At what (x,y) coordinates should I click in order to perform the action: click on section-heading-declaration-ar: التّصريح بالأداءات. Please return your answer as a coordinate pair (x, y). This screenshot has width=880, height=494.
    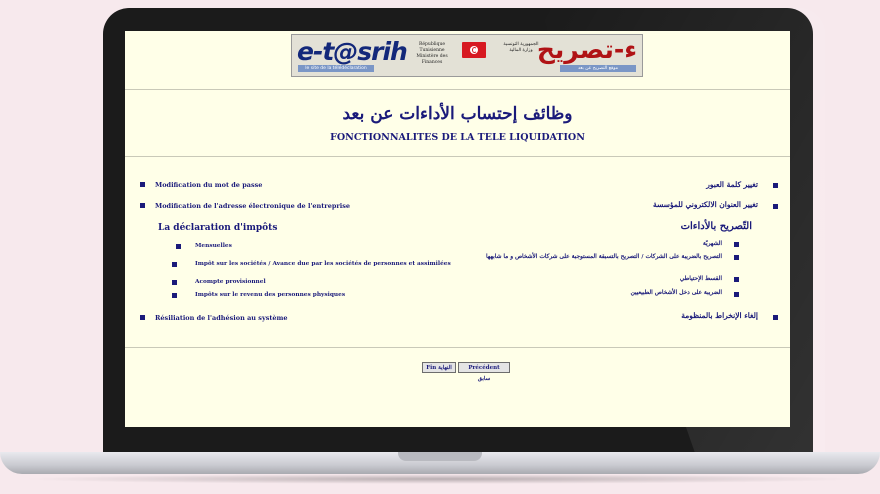
    Looking at the image, I should click on (716, 226).